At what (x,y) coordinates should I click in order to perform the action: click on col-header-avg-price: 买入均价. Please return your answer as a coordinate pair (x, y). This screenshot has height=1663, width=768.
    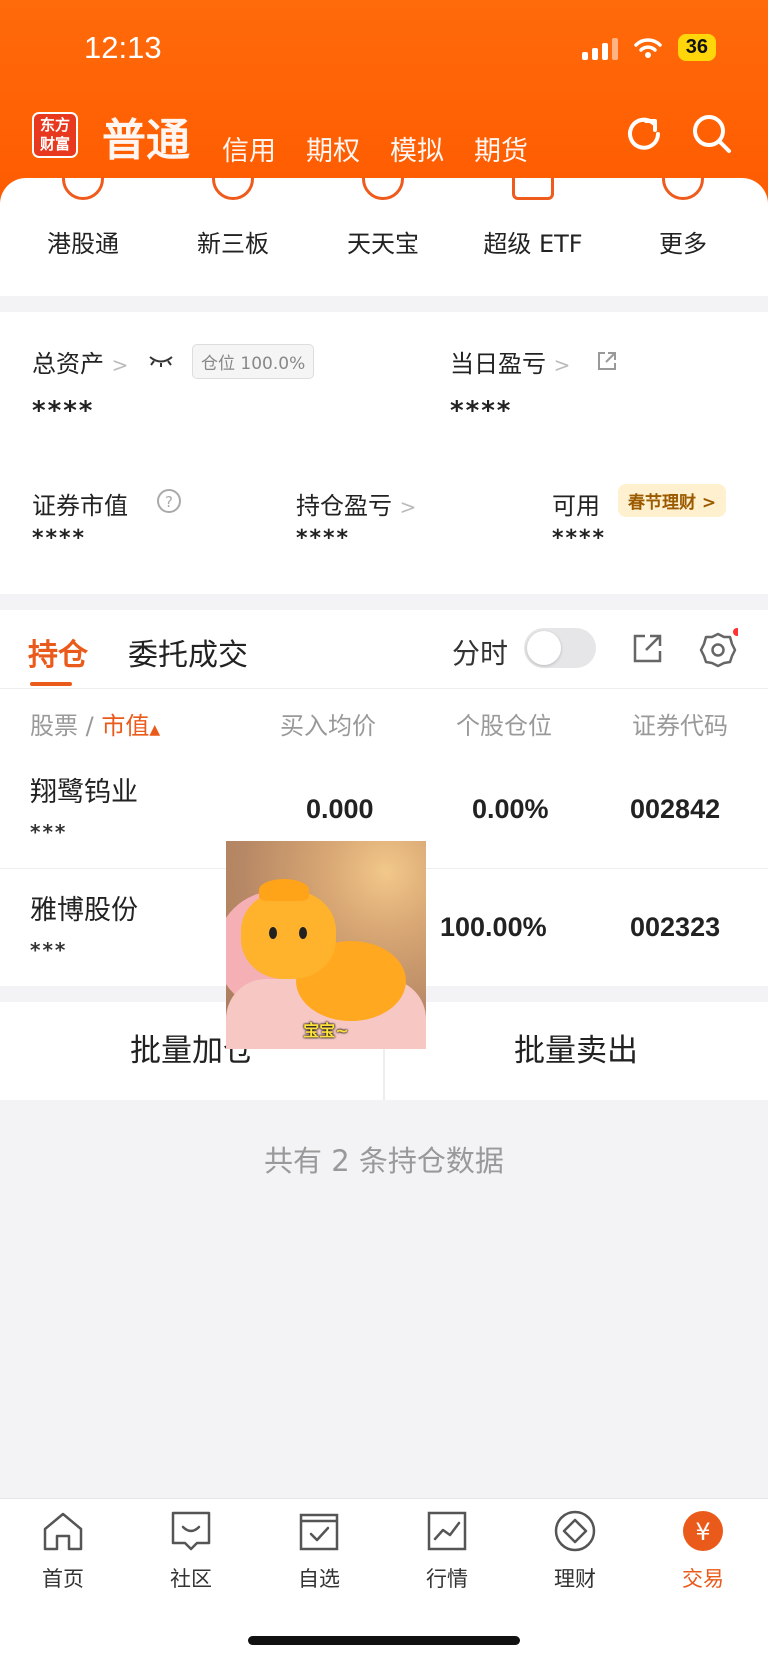
    Looking at the image, I should click on (328, 723).